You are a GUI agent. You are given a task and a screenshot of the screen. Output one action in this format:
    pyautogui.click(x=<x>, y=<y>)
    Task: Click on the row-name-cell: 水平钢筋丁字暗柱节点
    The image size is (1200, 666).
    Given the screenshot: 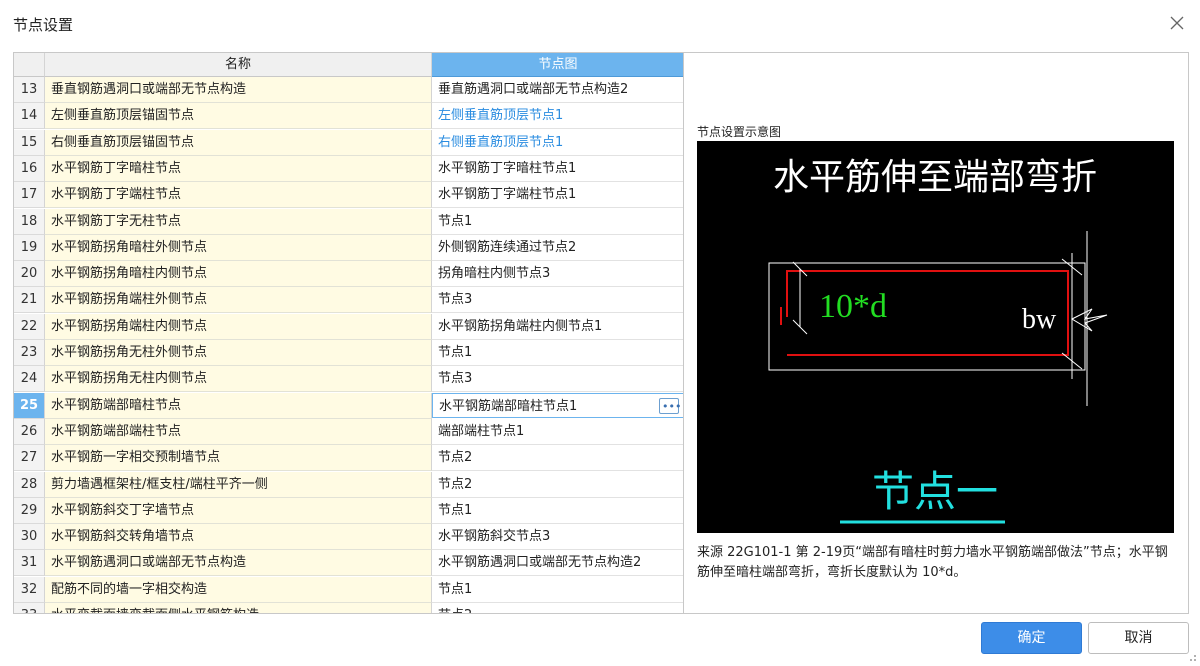 What is the action you would take?
    pyautogui.click(x=238, y=168)
    